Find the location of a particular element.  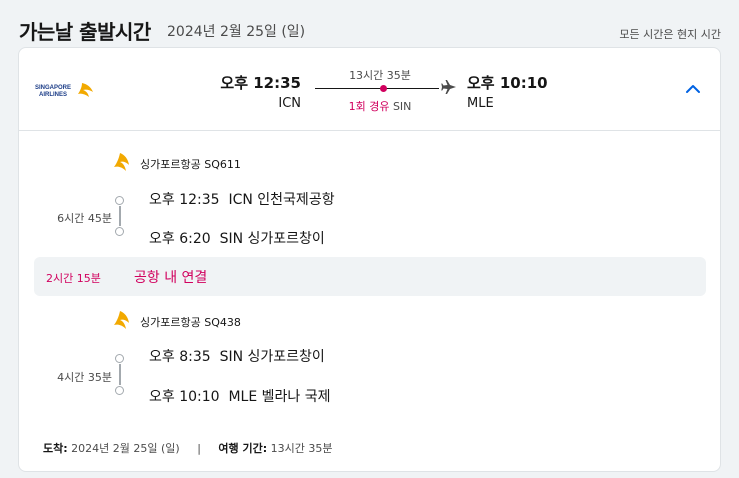

segment-departure: 오후 8:35 SIN 싱가포르창이 is located at coordinates (237, 356).